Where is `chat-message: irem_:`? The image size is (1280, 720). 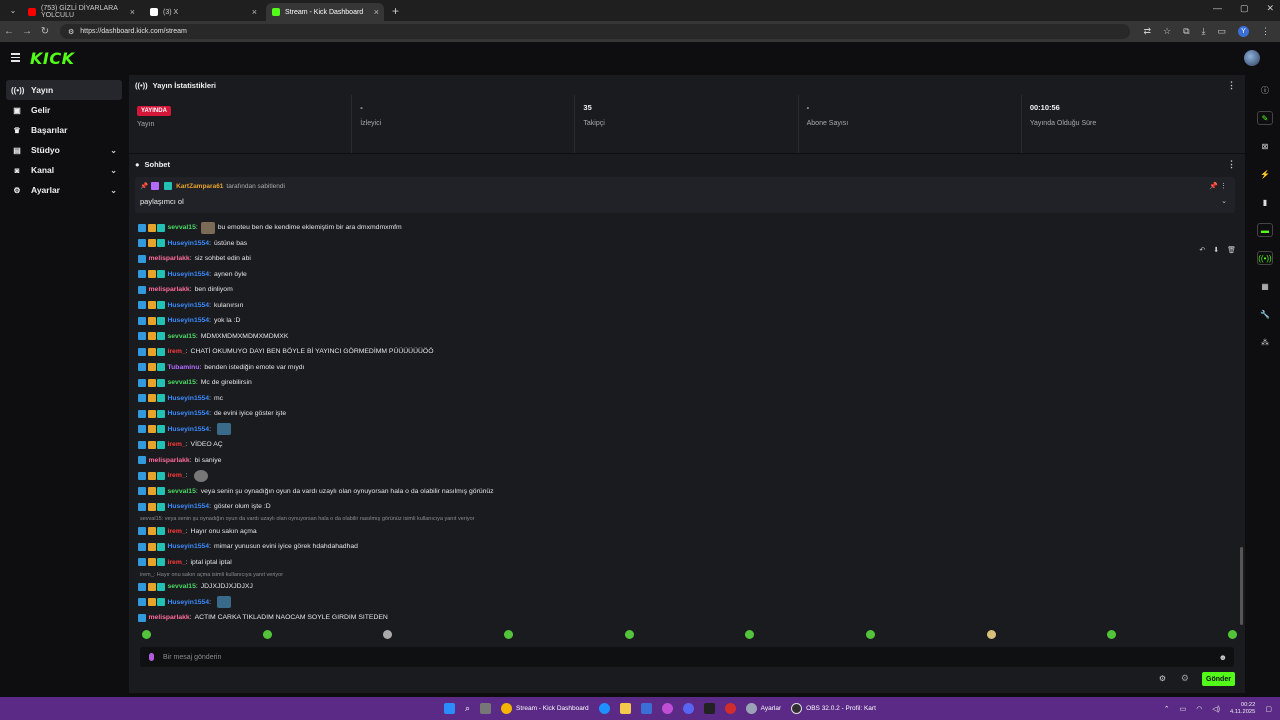
chat-message: irem_: is located at coordinates (688, 476).